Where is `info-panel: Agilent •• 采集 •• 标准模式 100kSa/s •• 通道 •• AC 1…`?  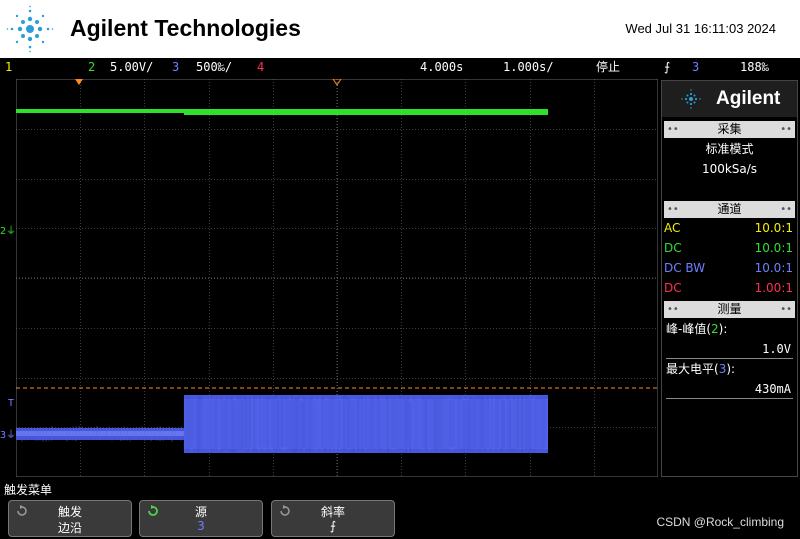 info-panel: Agilent •• 采集 •• 标准模式 100kSa/s •• 通道 •• AC 1… is located at coordinates (729, 278).